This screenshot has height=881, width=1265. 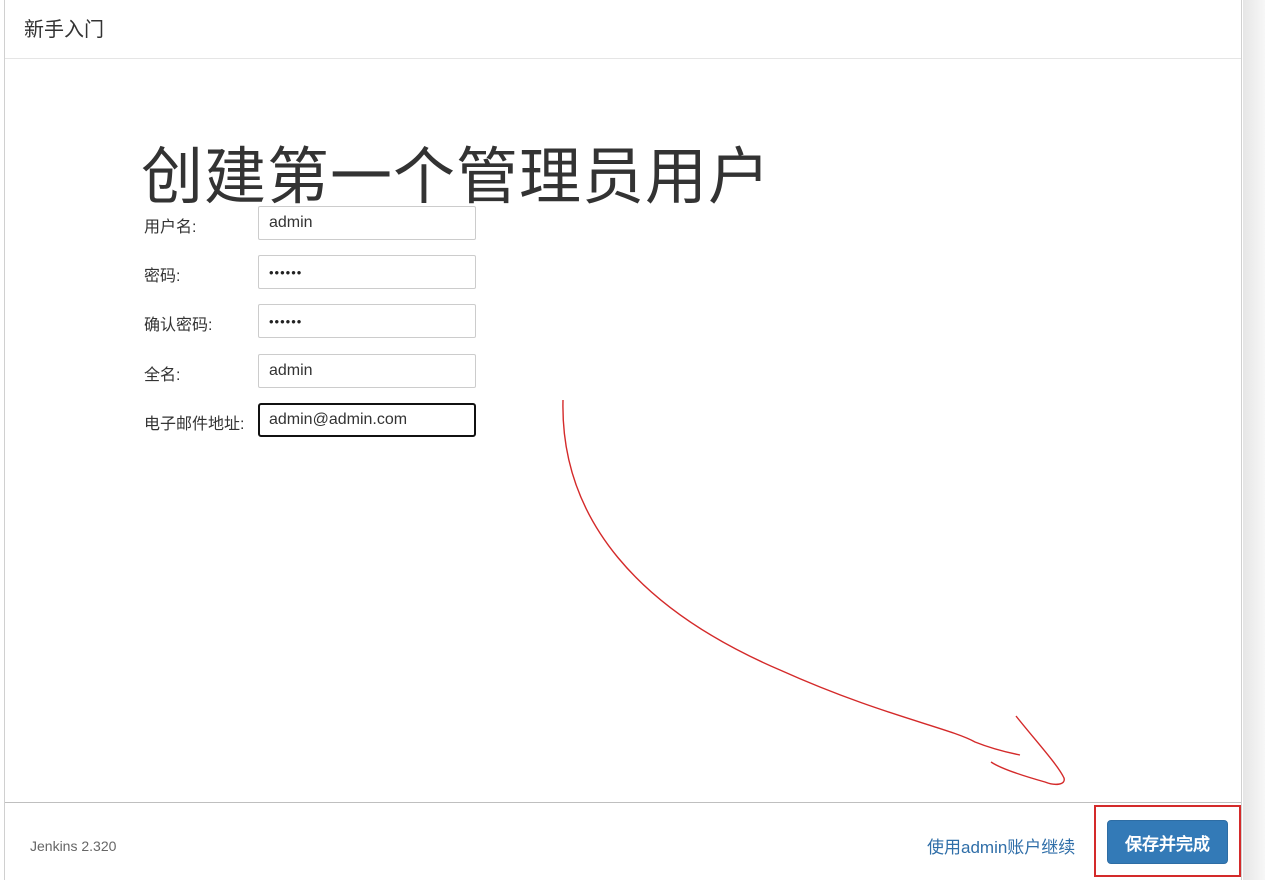 What do you see at coordinates (367, 223) in the screenshot?
I see `username-input` at bounding box center [367, 223].